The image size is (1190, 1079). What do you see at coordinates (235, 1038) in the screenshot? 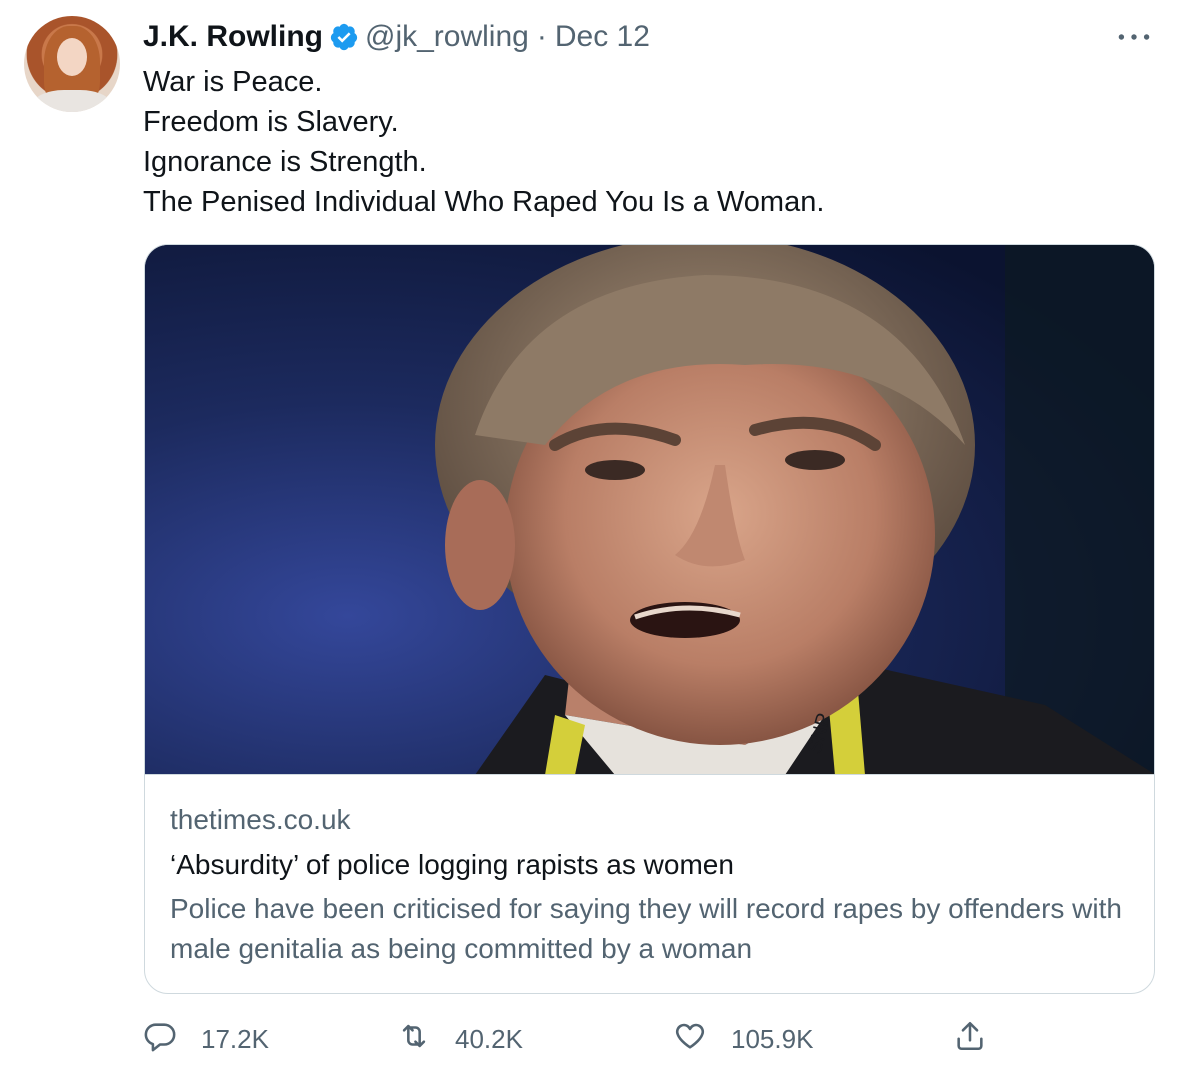
I see `reply-count: 17.2K` at bounding box center [235, 1038].